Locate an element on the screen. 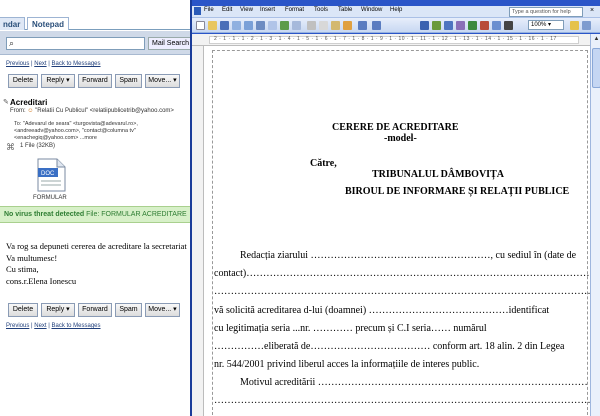 This screenshot has height=416, width=600. menu-file: File is located at coordinates (209, 10).